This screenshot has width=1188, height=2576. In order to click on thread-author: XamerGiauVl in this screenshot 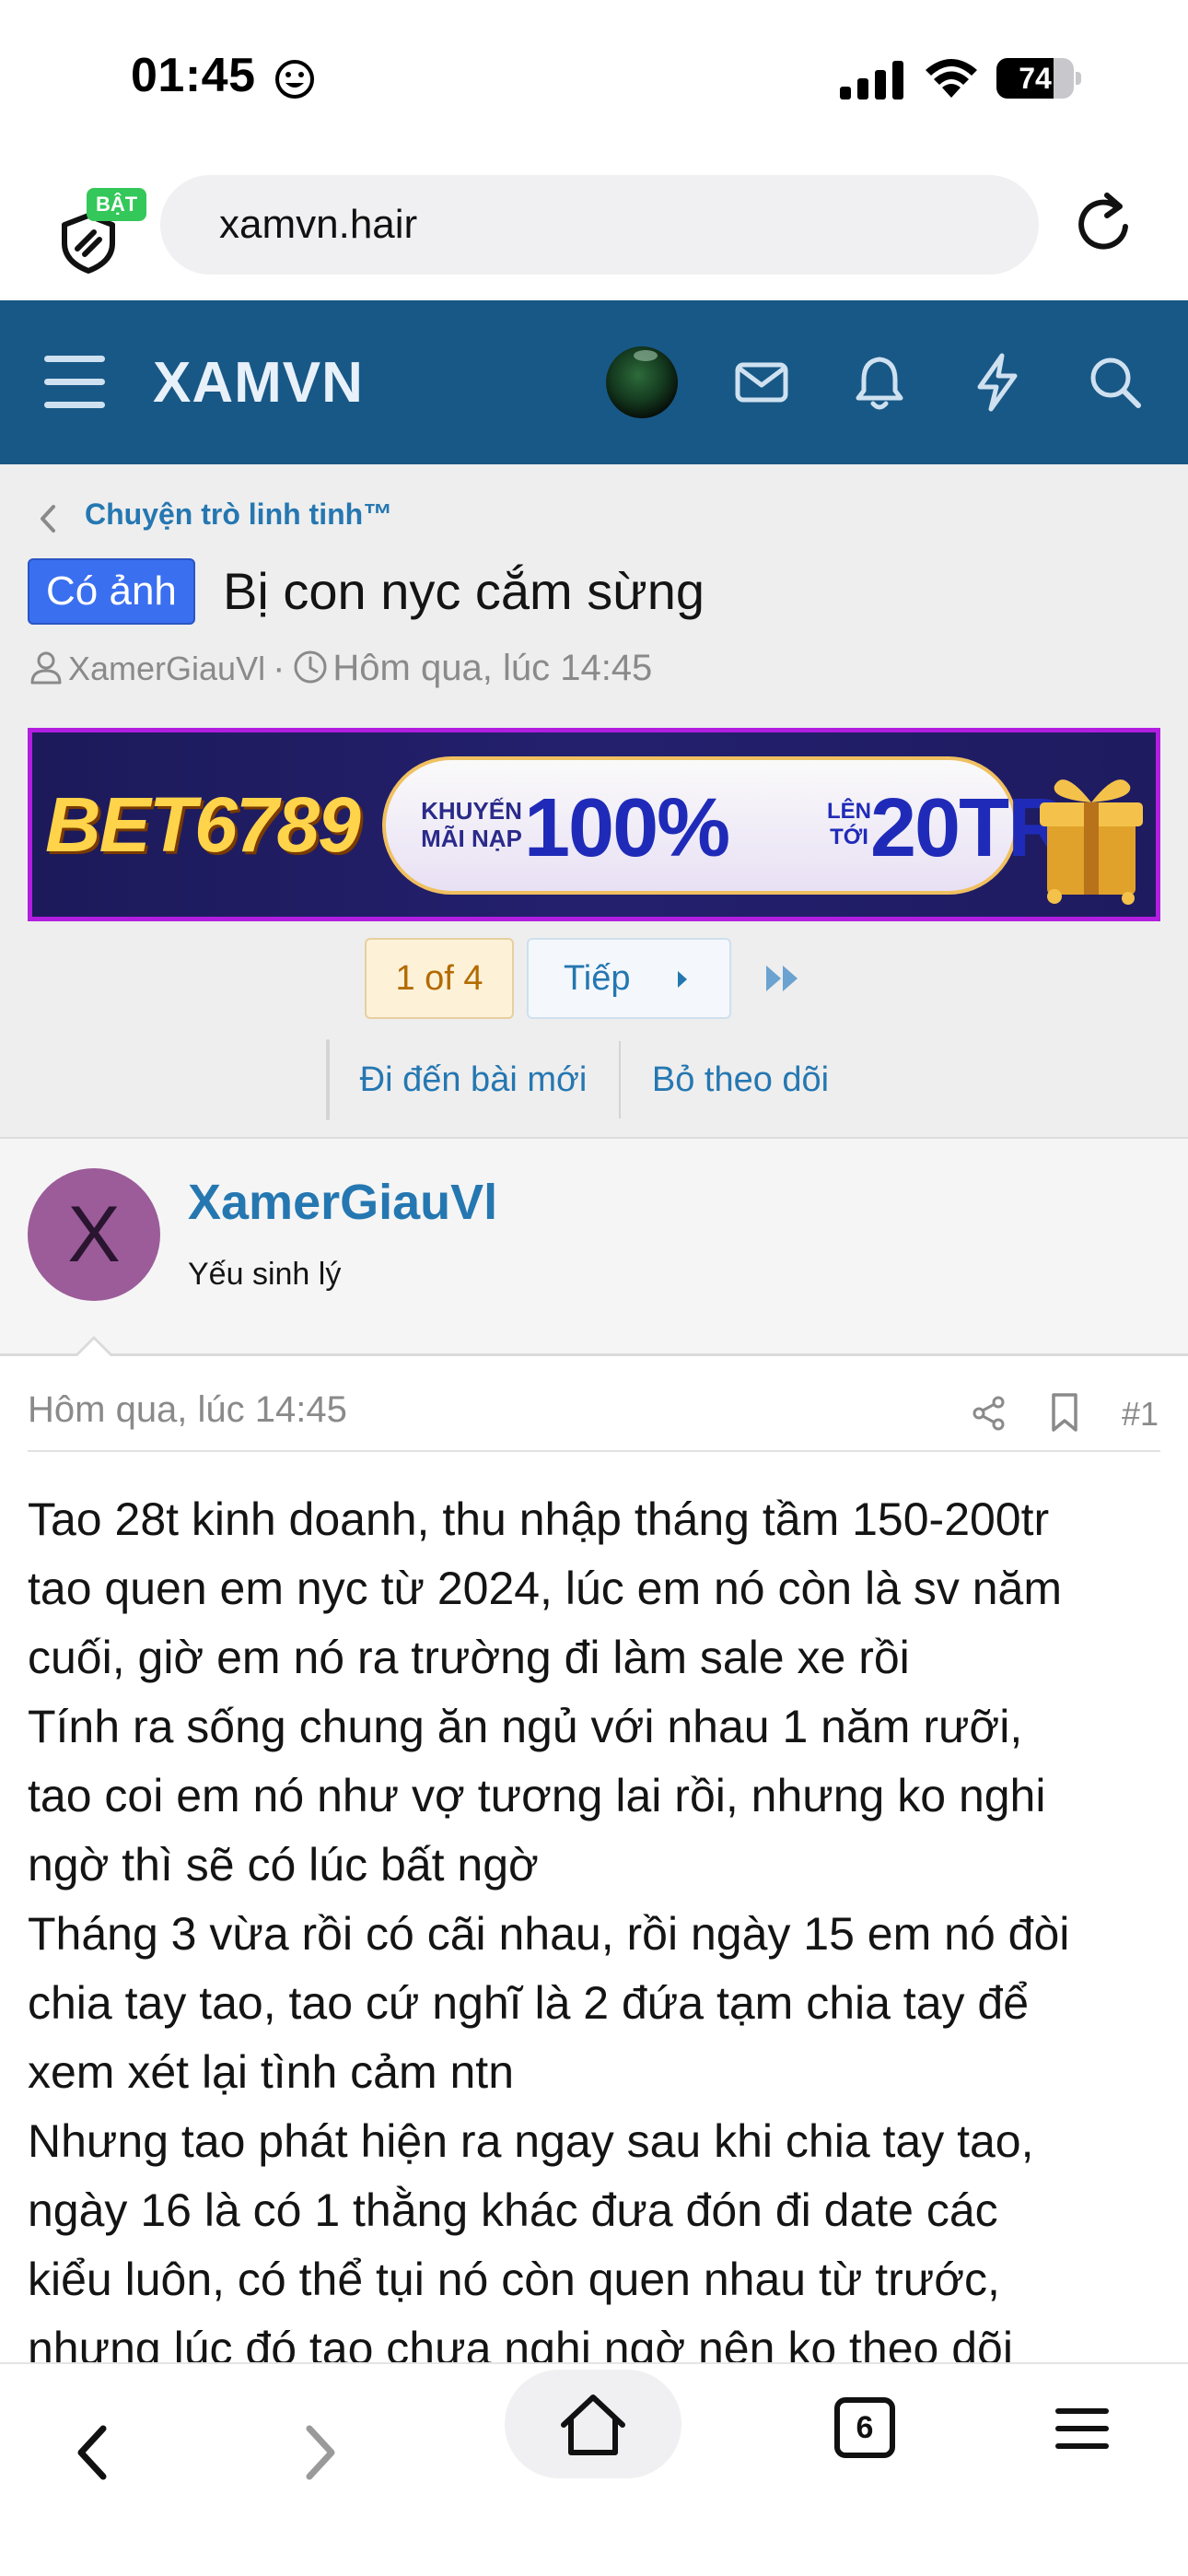, I will do `click(166, 668)`.